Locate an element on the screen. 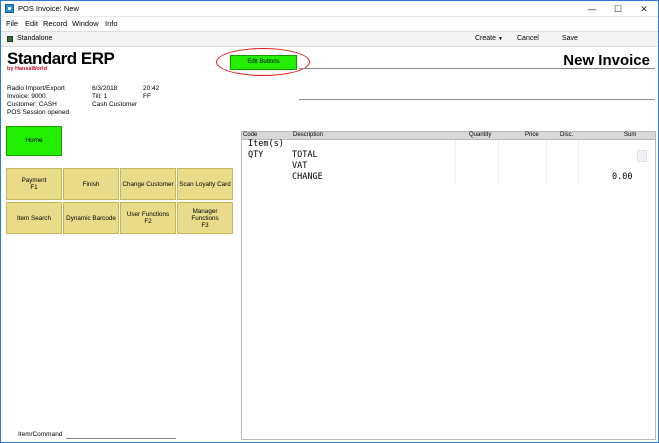 Image resolution: width=659 pixels, height=443 pixels. toolbar: Standalone Create ▼ Cancel Save is located at coordinates (329, 39).